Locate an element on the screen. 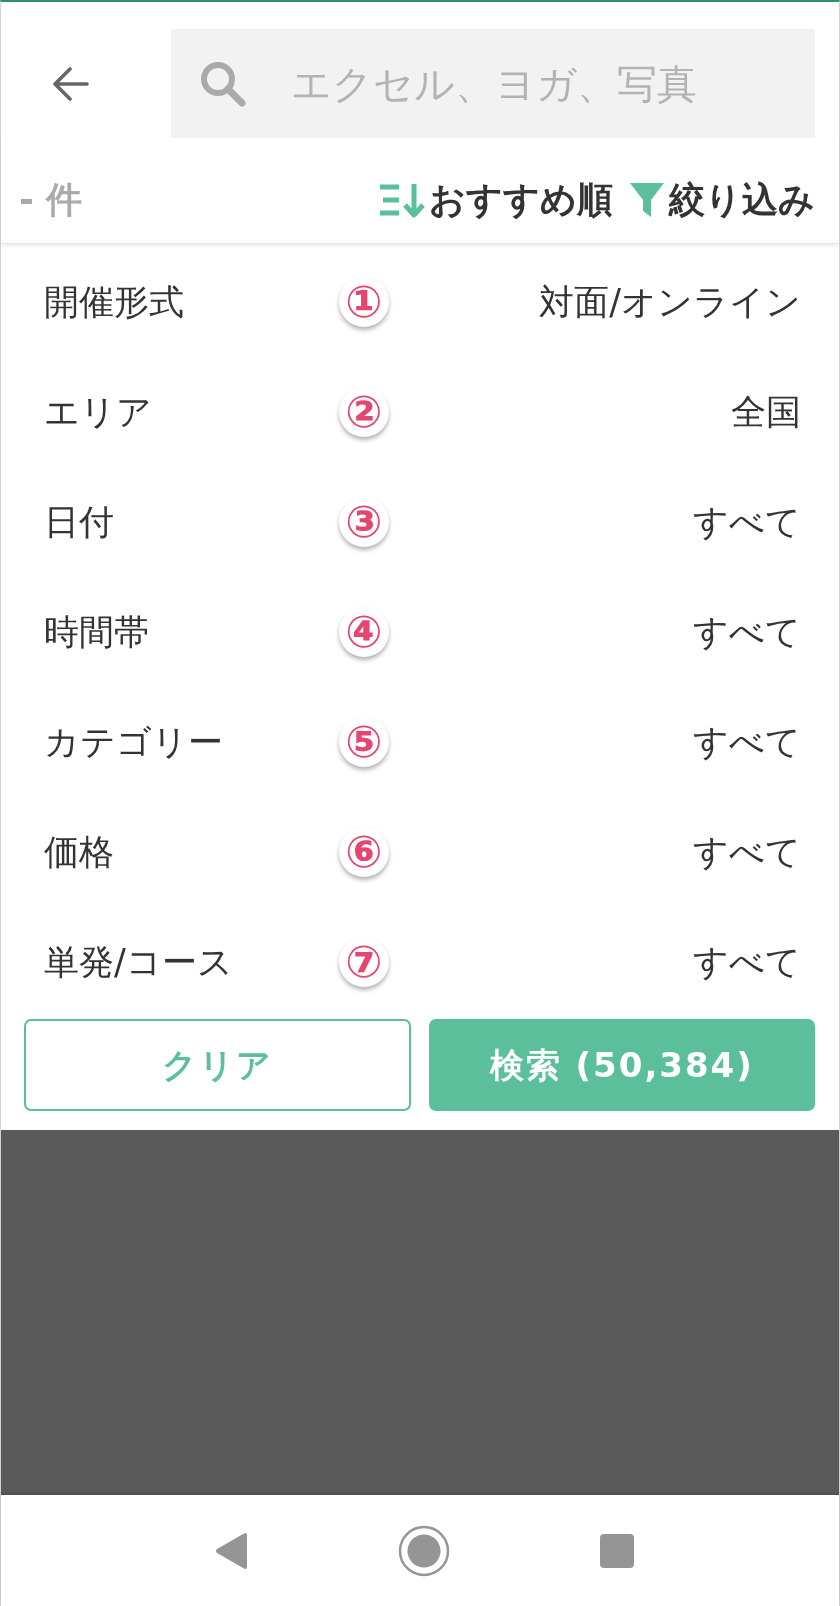  filter-label: カテゴリー is located at coordinates (134, 742).